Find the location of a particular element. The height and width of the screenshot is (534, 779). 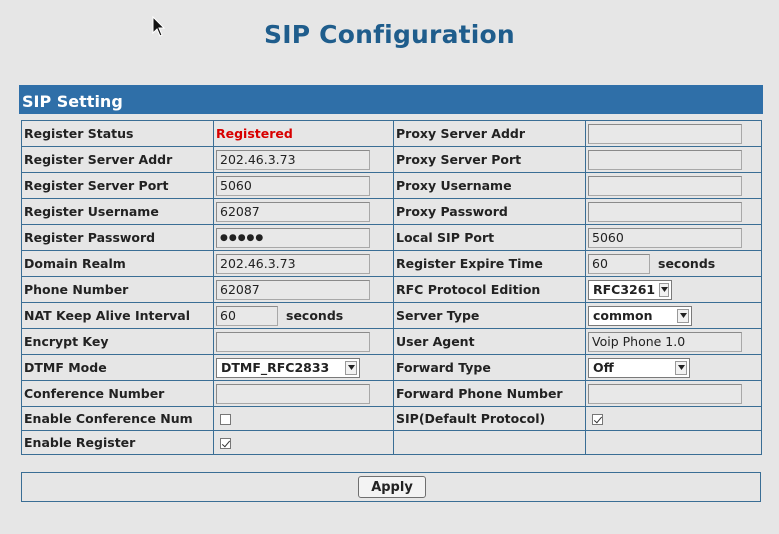

rfc-protocol-edition-label: RFC Protocol Edition is located at coordinates (489, 289).